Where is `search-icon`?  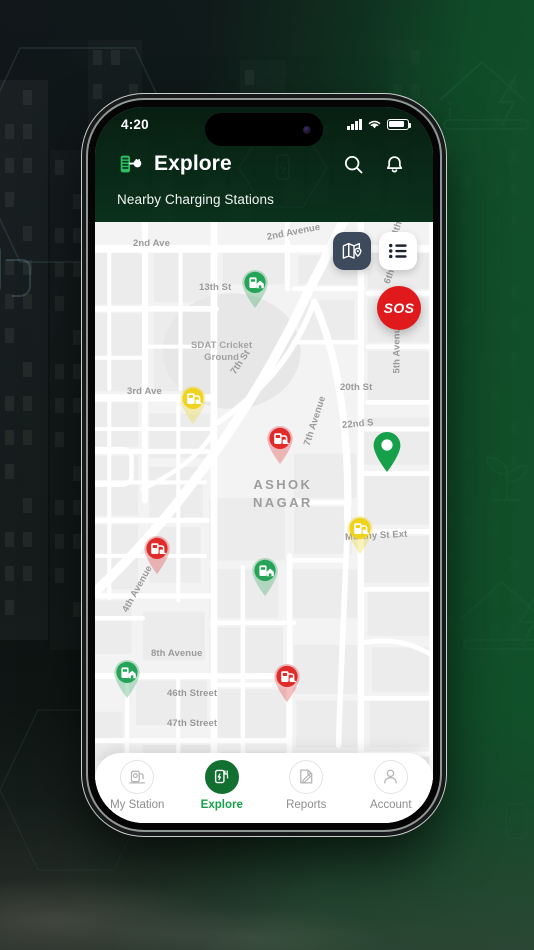
search-icon is located at coordinates (353, 164).